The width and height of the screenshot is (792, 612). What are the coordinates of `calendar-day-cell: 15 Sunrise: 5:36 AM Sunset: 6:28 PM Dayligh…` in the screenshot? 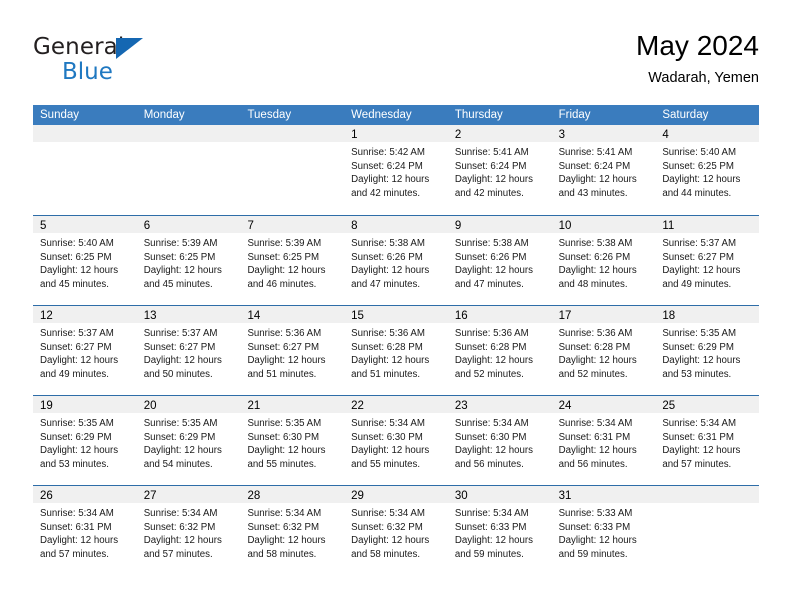 It's located at (396, 350).